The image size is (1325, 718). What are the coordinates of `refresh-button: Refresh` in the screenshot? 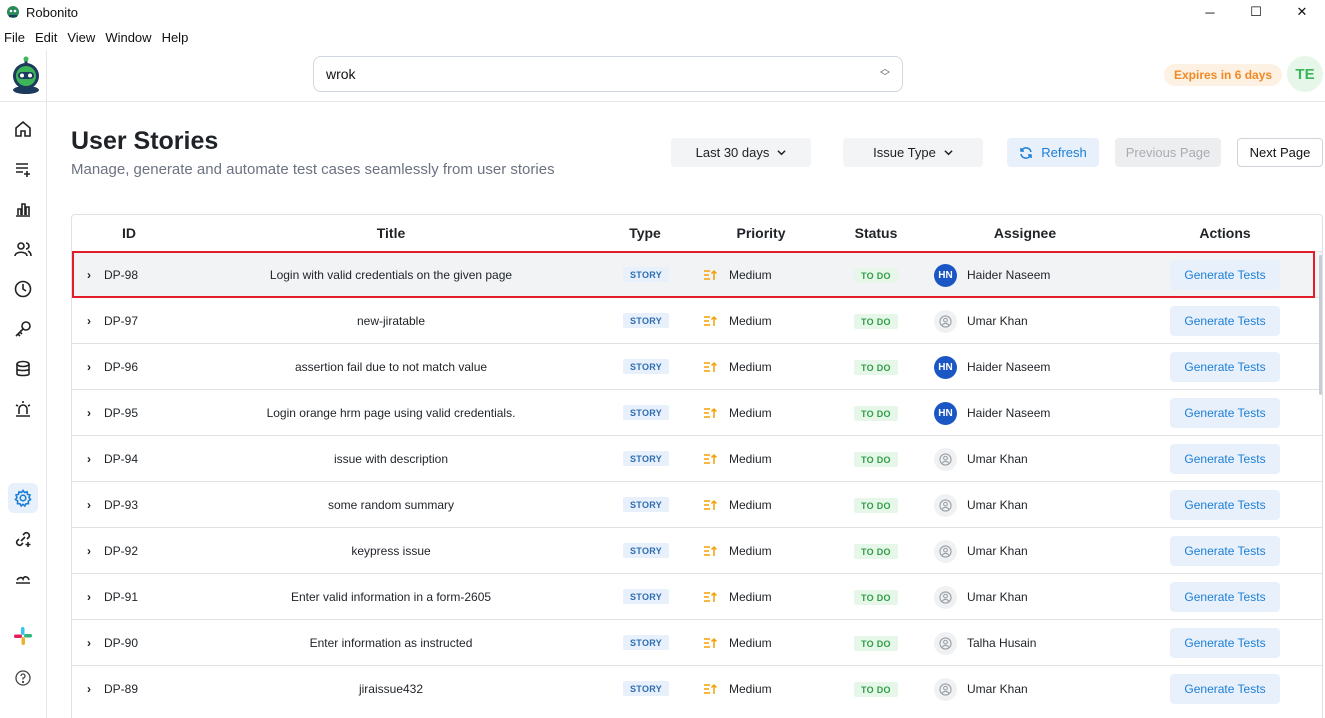 It's located at (1053, 152).